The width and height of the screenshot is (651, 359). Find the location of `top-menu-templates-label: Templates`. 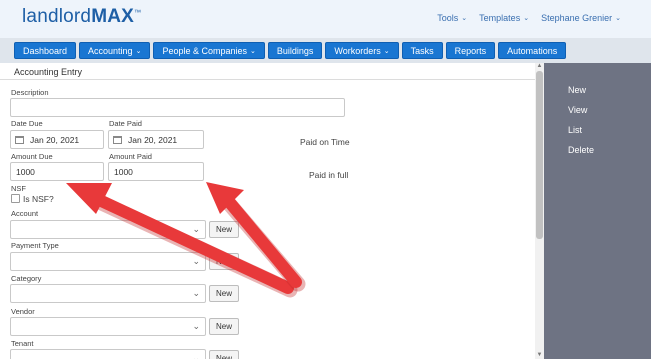

top-menu-templates-label: Templates is located at coordinates (500, 18).